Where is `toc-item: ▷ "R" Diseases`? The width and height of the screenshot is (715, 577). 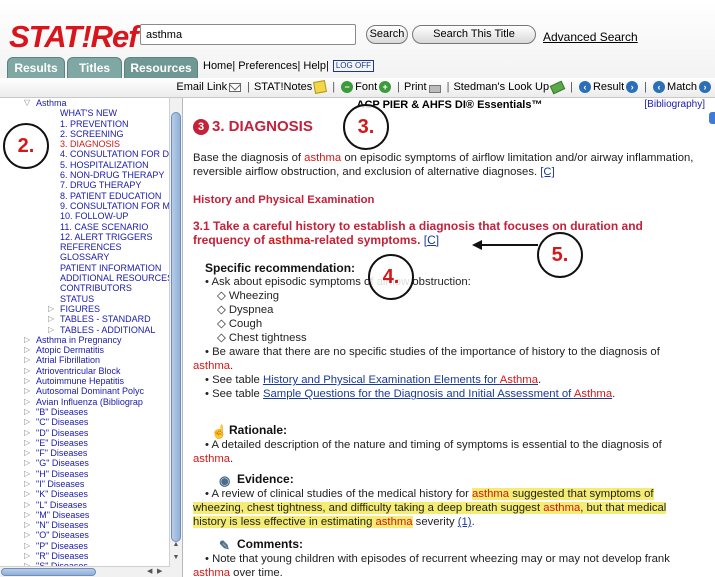 toc-item: ▷ "R" Diseases is located at coordinates (85, 556).